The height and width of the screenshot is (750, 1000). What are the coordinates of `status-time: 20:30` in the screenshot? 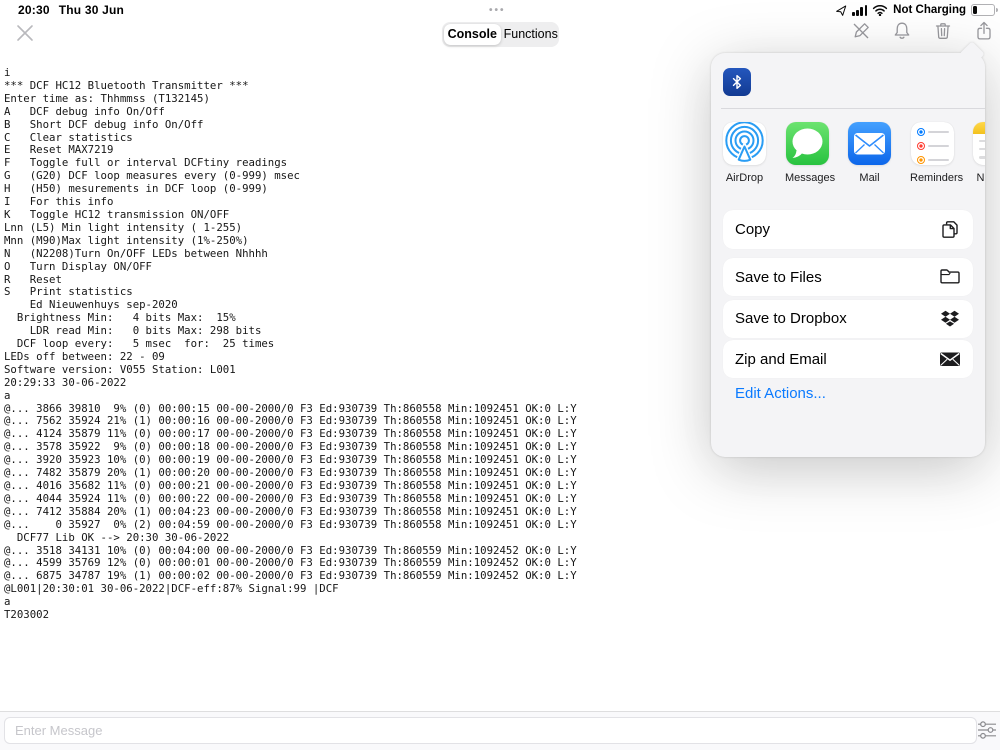 It's located at (34, 10).